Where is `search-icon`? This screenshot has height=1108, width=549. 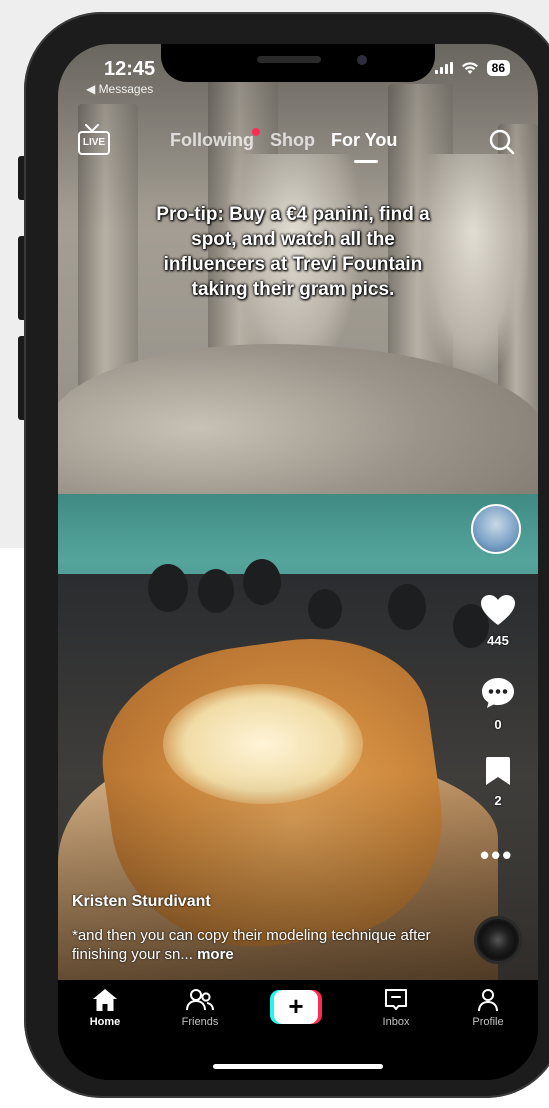 search-icon is located at coordinates (502, 142).